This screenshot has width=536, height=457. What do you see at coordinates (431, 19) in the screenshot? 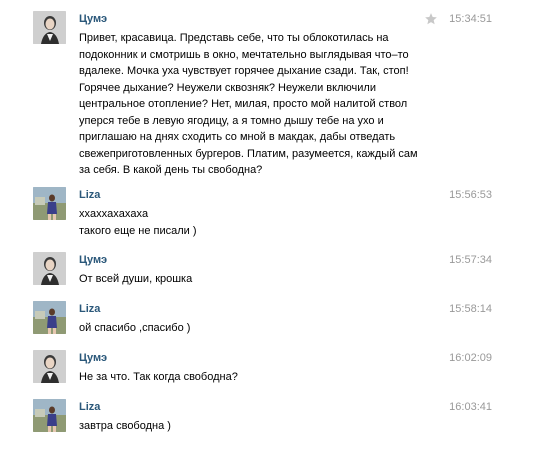
I see `star-icon` at bounding box center [431, 19].